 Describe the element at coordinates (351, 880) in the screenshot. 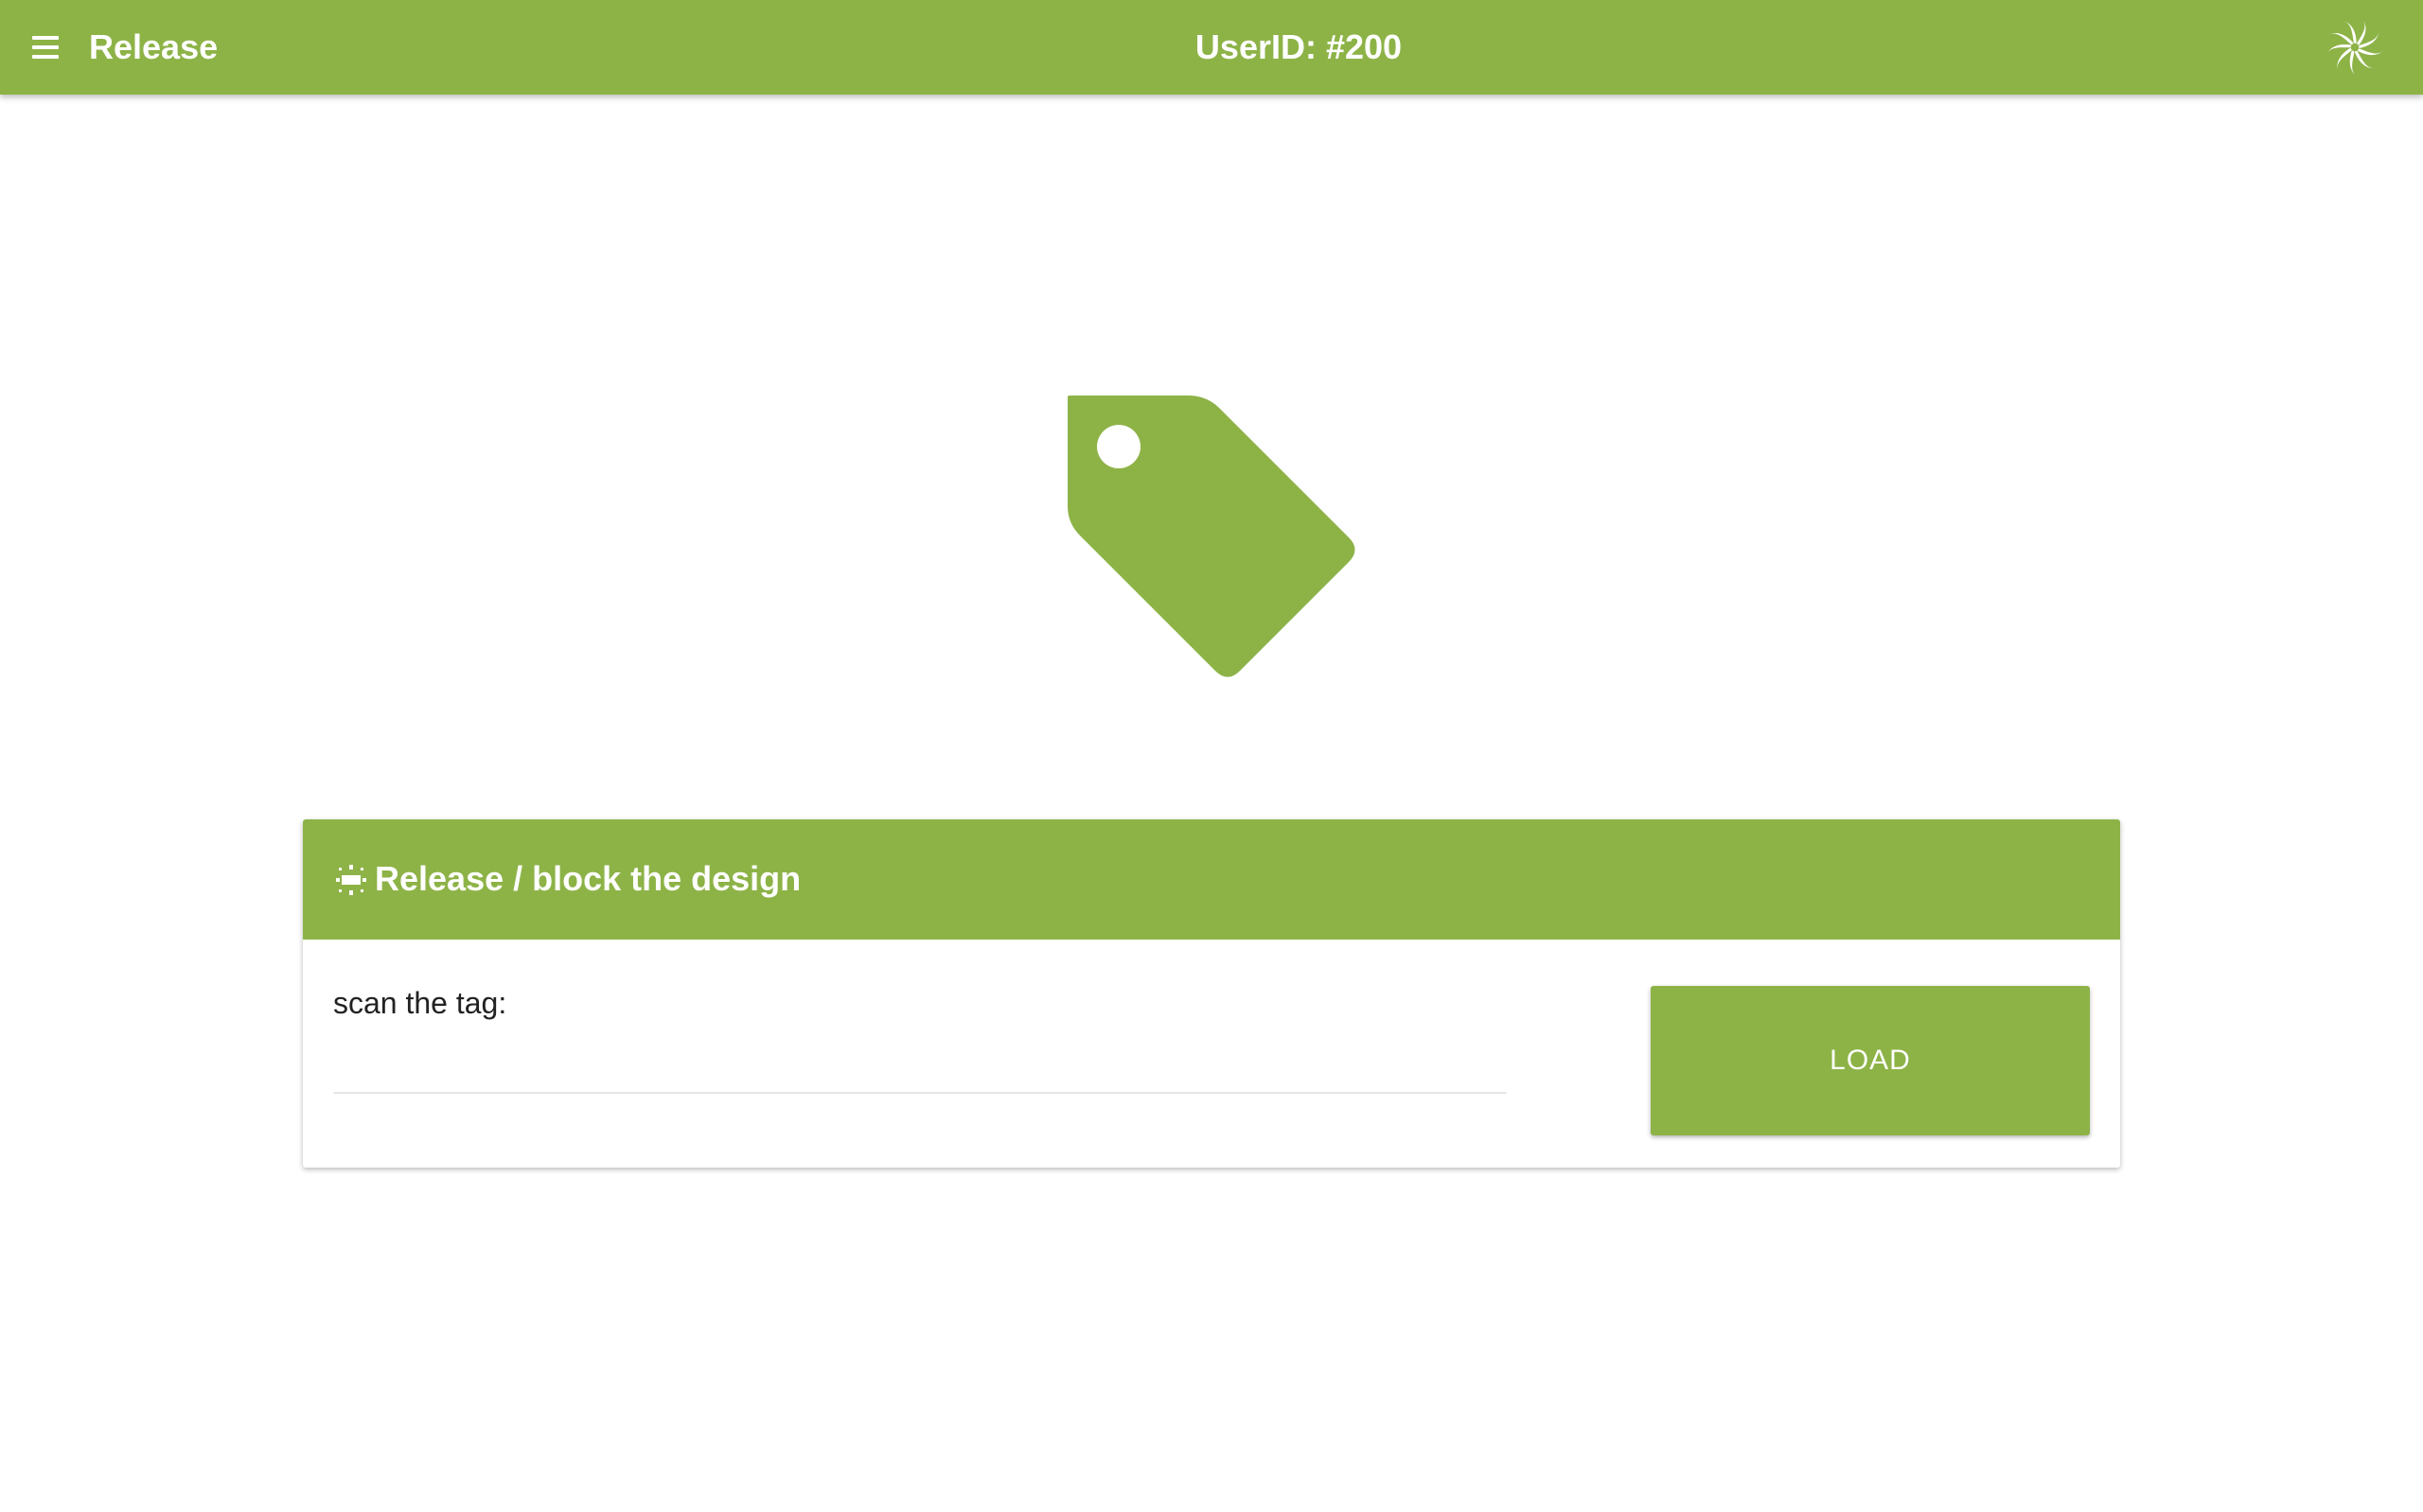

I see `sun-icon` at that location.